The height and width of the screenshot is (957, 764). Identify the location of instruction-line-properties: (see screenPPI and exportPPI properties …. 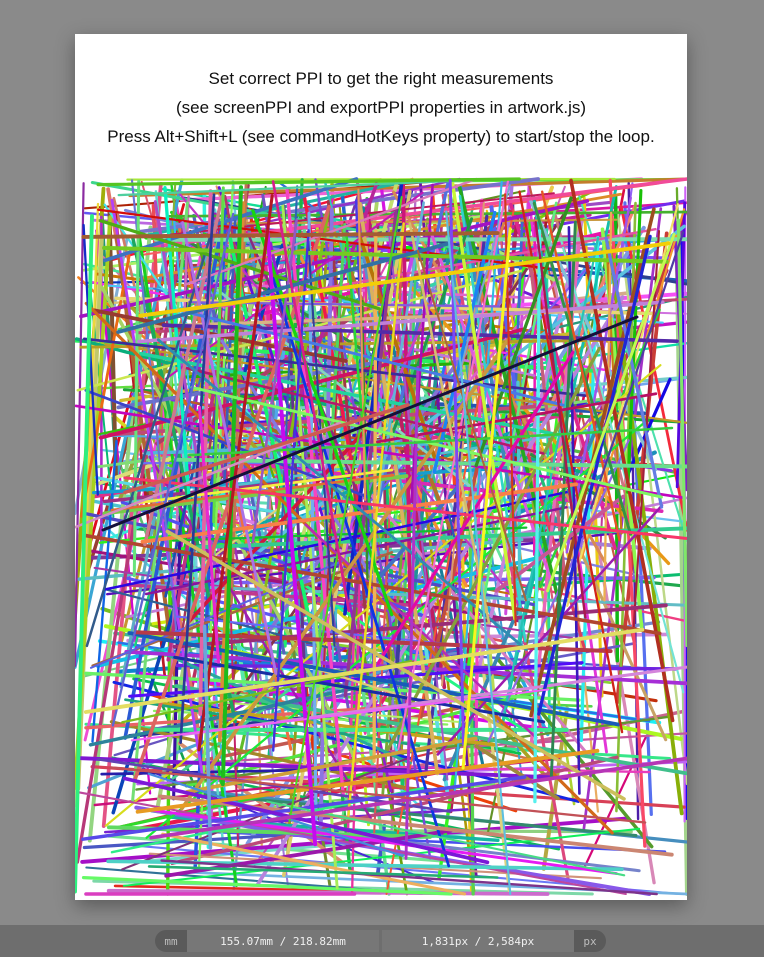
(381, 107).